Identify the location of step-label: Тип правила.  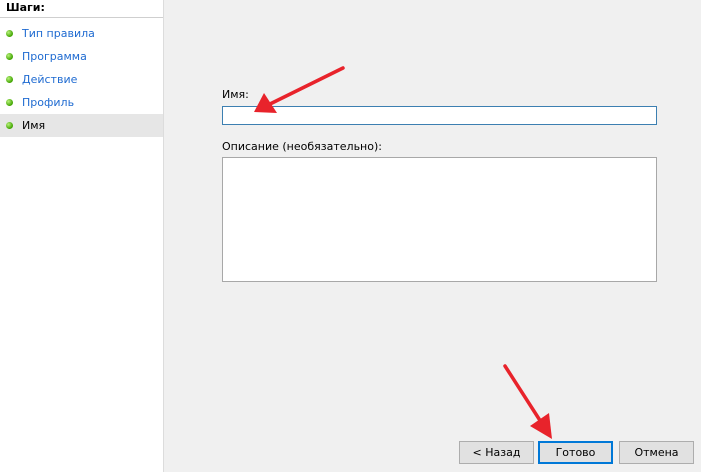
(58, 33).